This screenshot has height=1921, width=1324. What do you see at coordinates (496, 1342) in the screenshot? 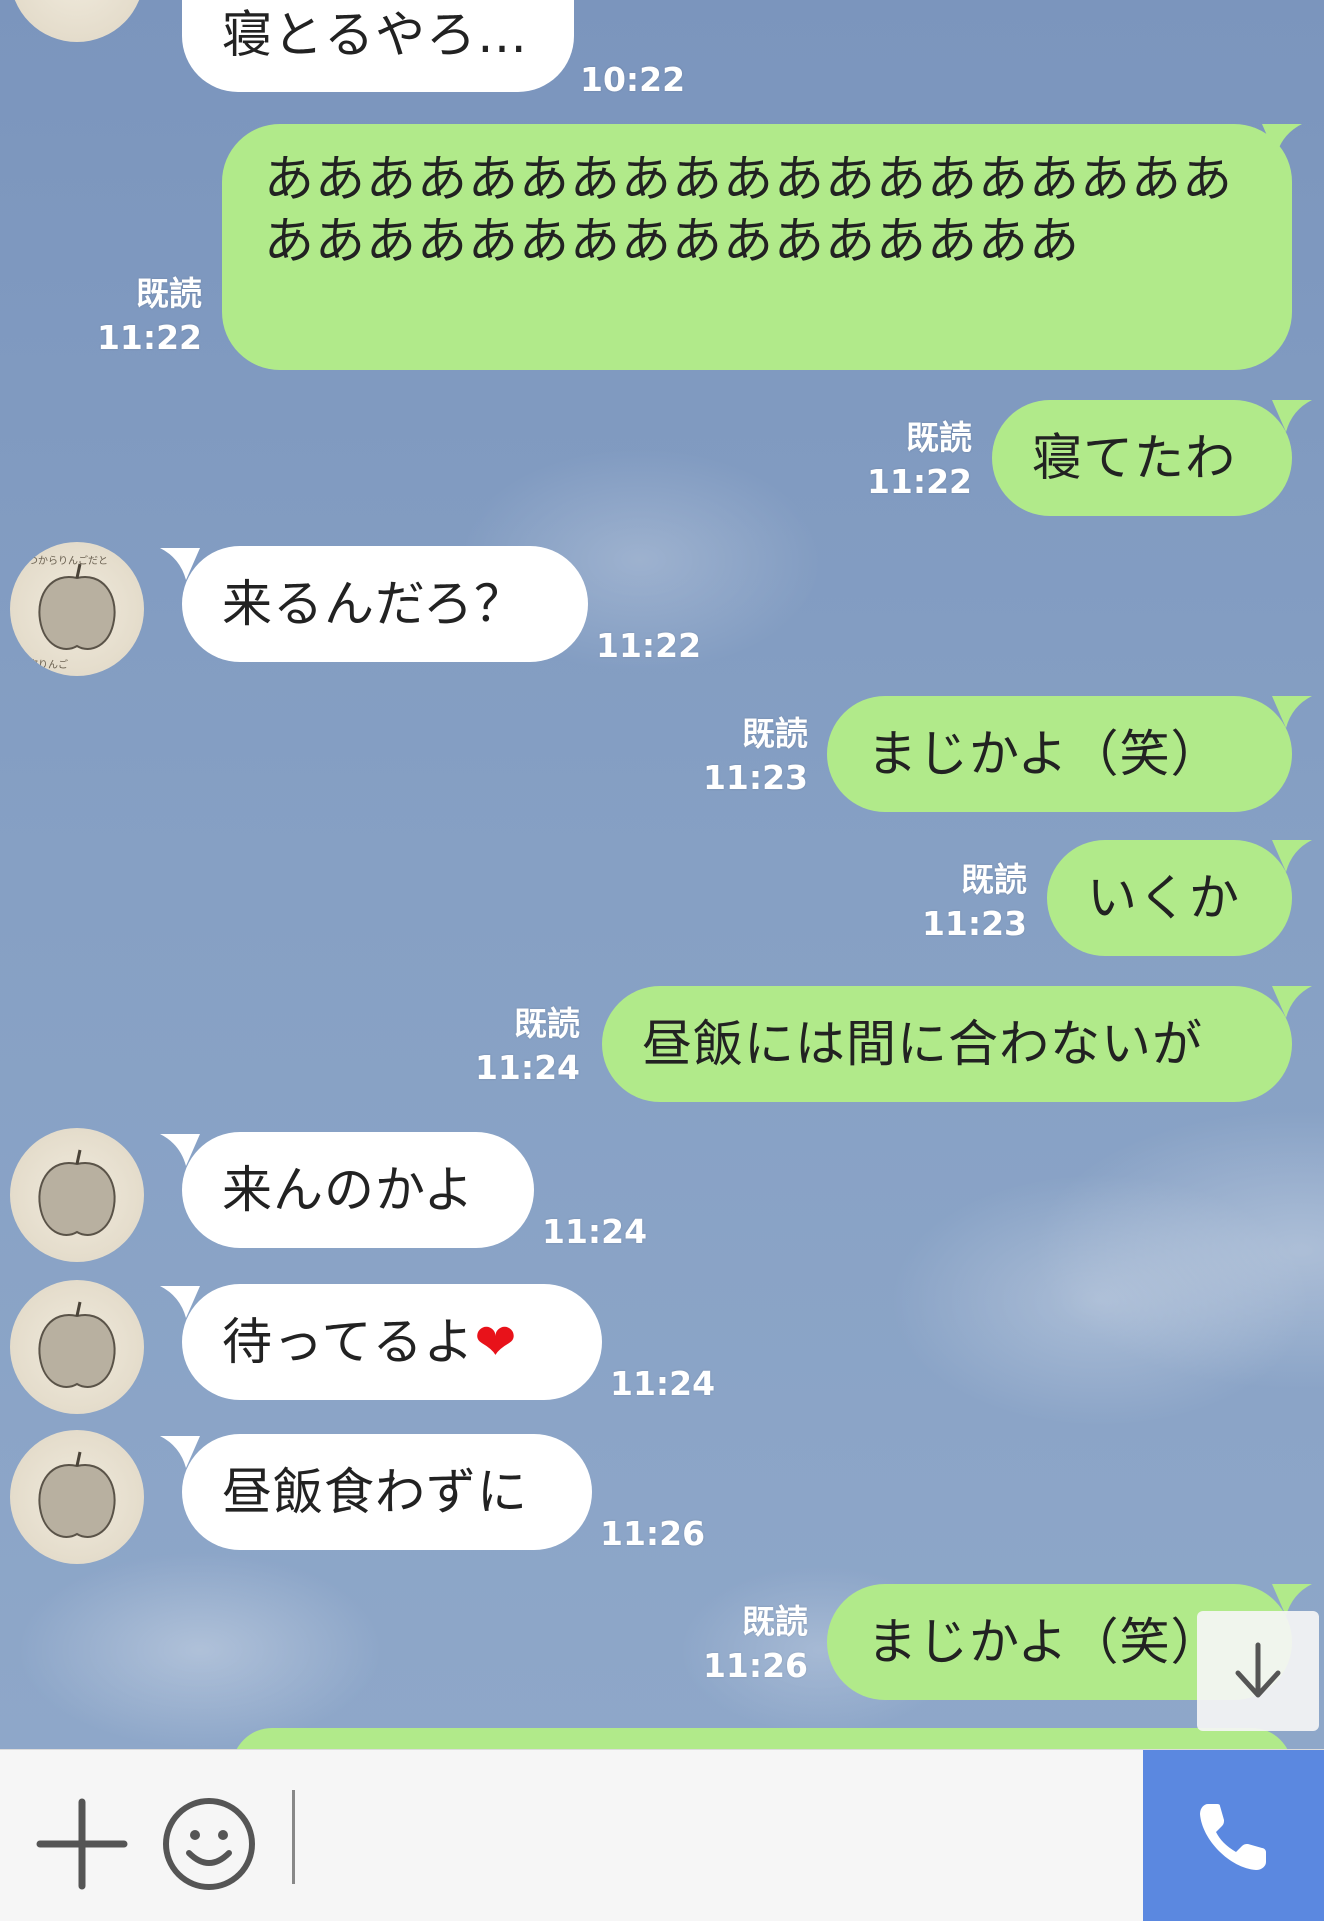
I see `heart-emoji-icon: ❤` at bounding box center [496, 1342].